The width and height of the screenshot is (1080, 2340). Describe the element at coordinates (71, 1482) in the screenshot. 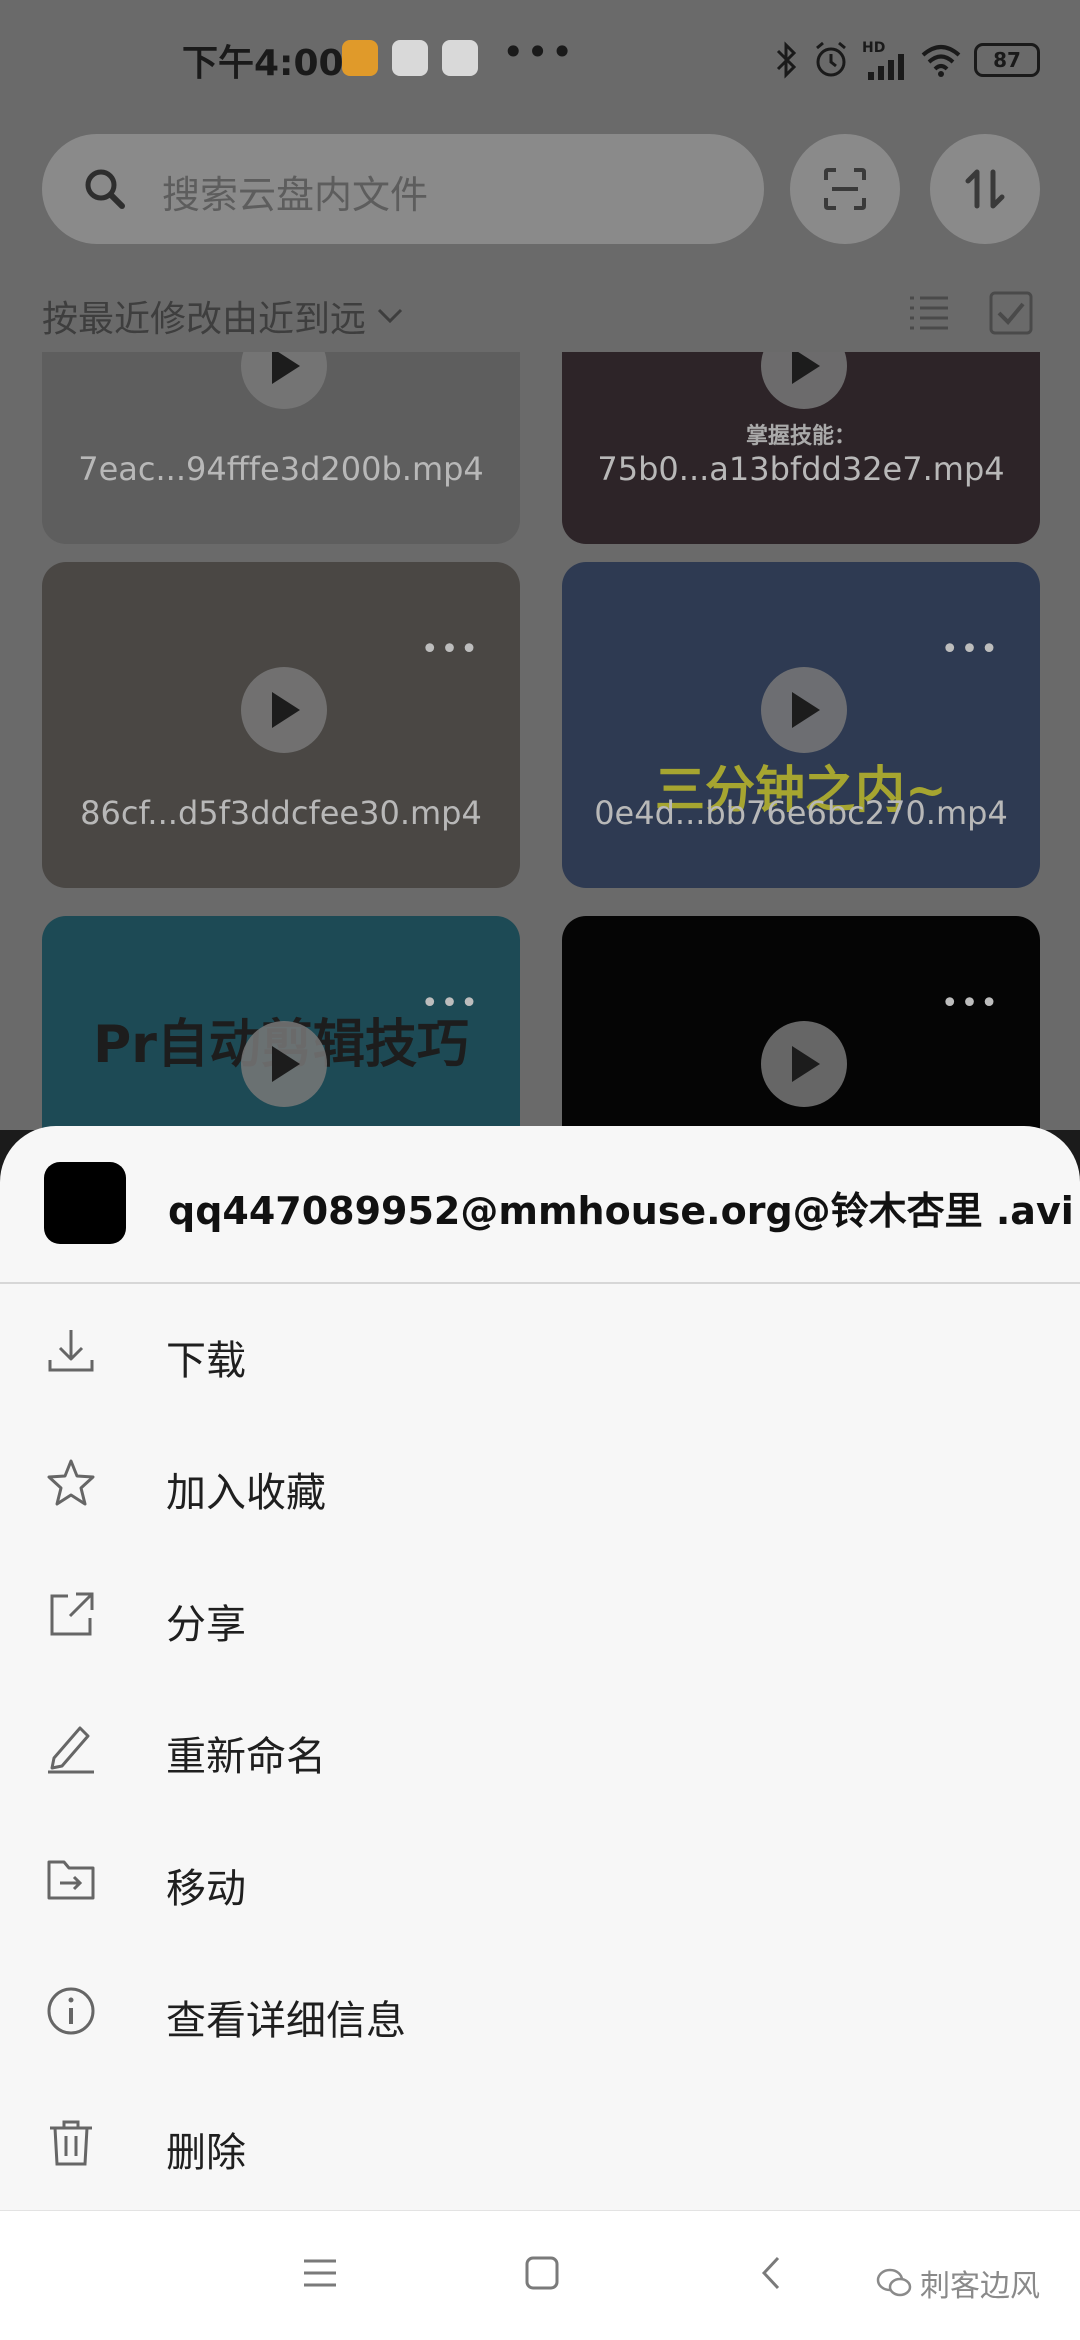

I see `star-icon` at that location.